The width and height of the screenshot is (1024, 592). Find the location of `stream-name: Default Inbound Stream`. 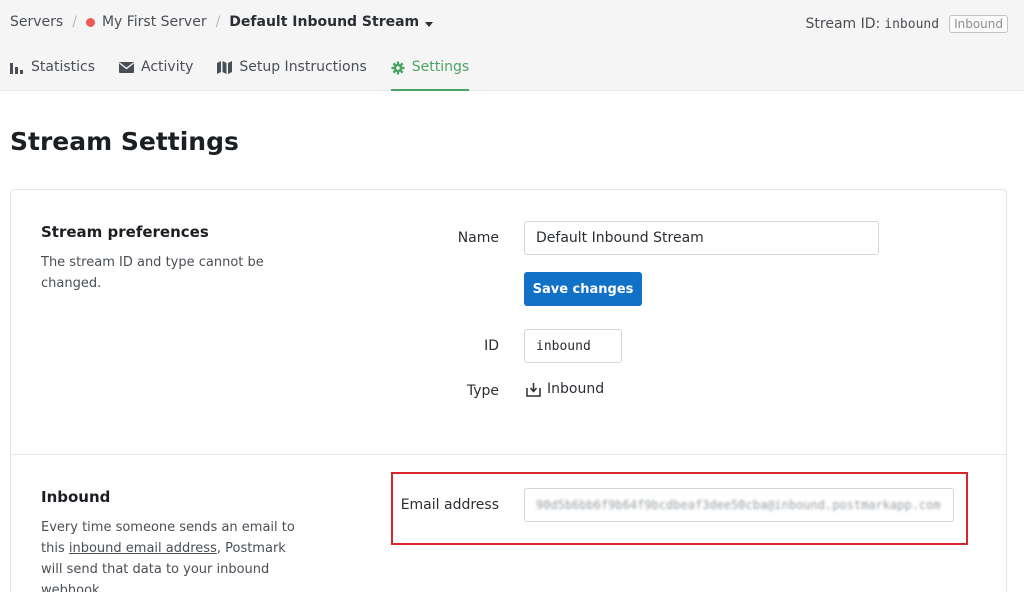

stream-name: Default Inbound Stream is located at coordinates (324, 22).